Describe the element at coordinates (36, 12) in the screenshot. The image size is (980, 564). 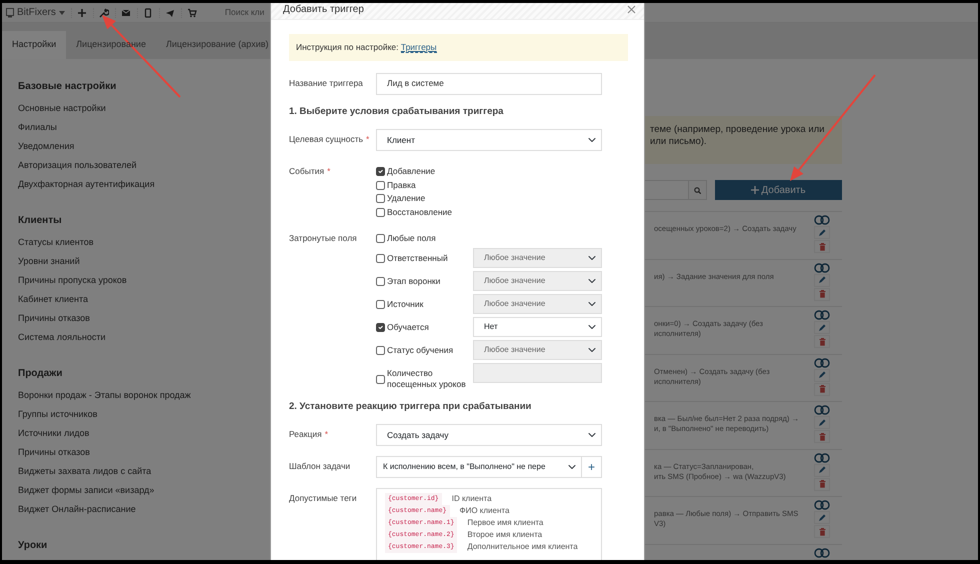
I see `brand-name: BitFixers` at that location.